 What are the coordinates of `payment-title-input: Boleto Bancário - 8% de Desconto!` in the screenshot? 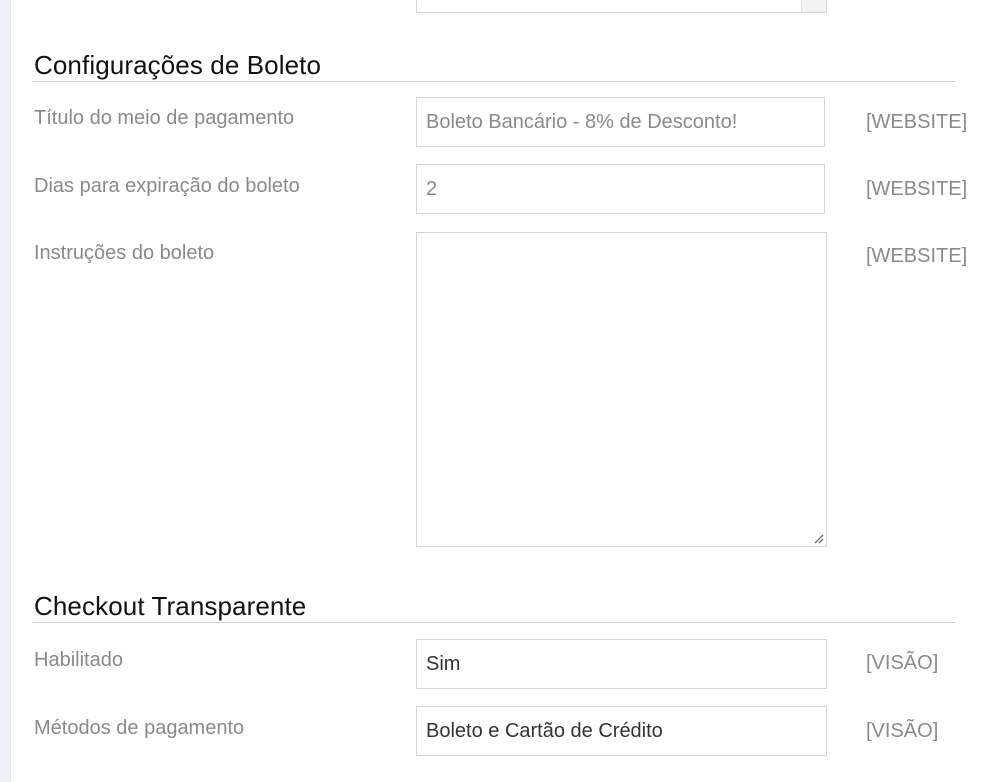 It's located at (620, 122).